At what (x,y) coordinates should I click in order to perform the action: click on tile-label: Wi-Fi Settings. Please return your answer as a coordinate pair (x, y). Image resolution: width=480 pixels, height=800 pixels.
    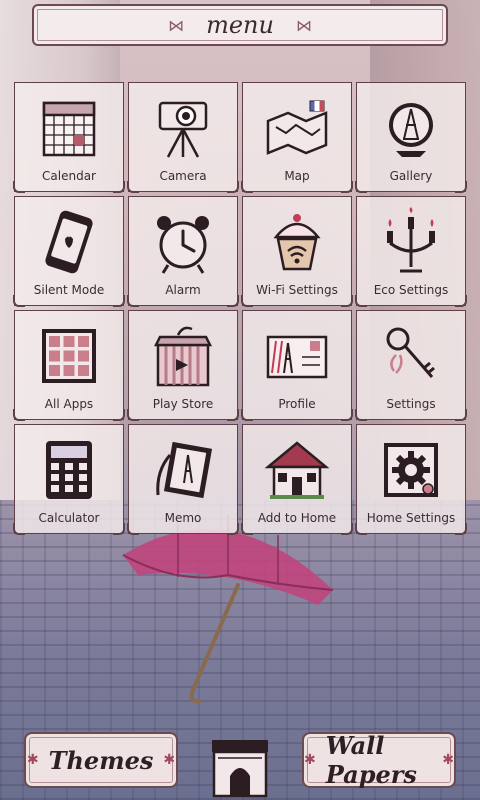
    Looking at the image, I should click on (297, 290).